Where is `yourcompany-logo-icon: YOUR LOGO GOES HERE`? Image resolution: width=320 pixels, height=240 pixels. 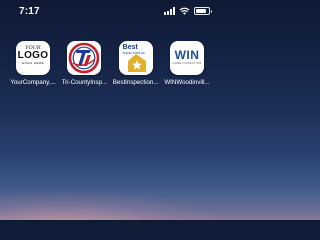
yourcompany-logo-icon: YOUR LOGO GOES HERE is located at coordinates (33, 58).